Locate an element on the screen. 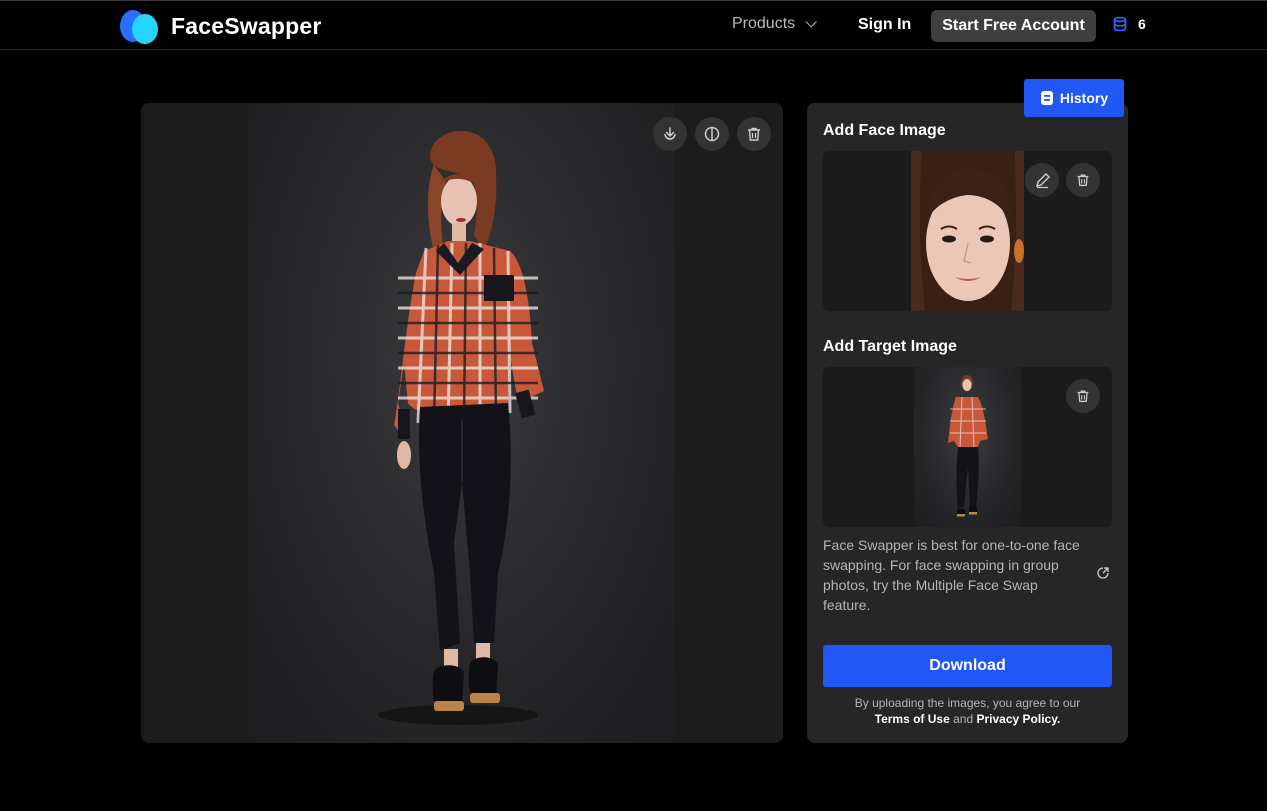  legal-and: and is located at coordinates (963, 719).